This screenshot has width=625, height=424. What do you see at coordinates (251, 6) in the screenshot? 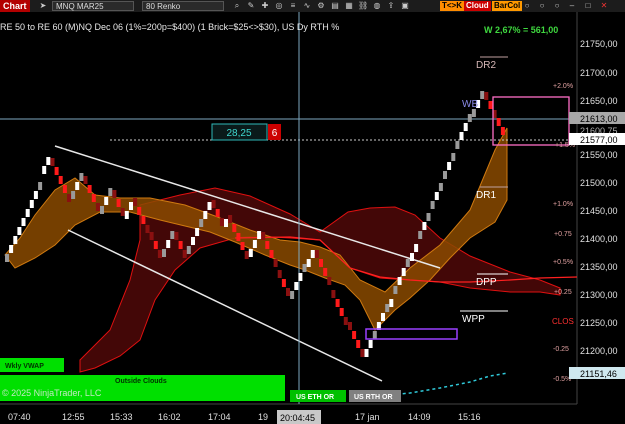
I see `pencil-icon: ✎` at bounding box center [251, 6].